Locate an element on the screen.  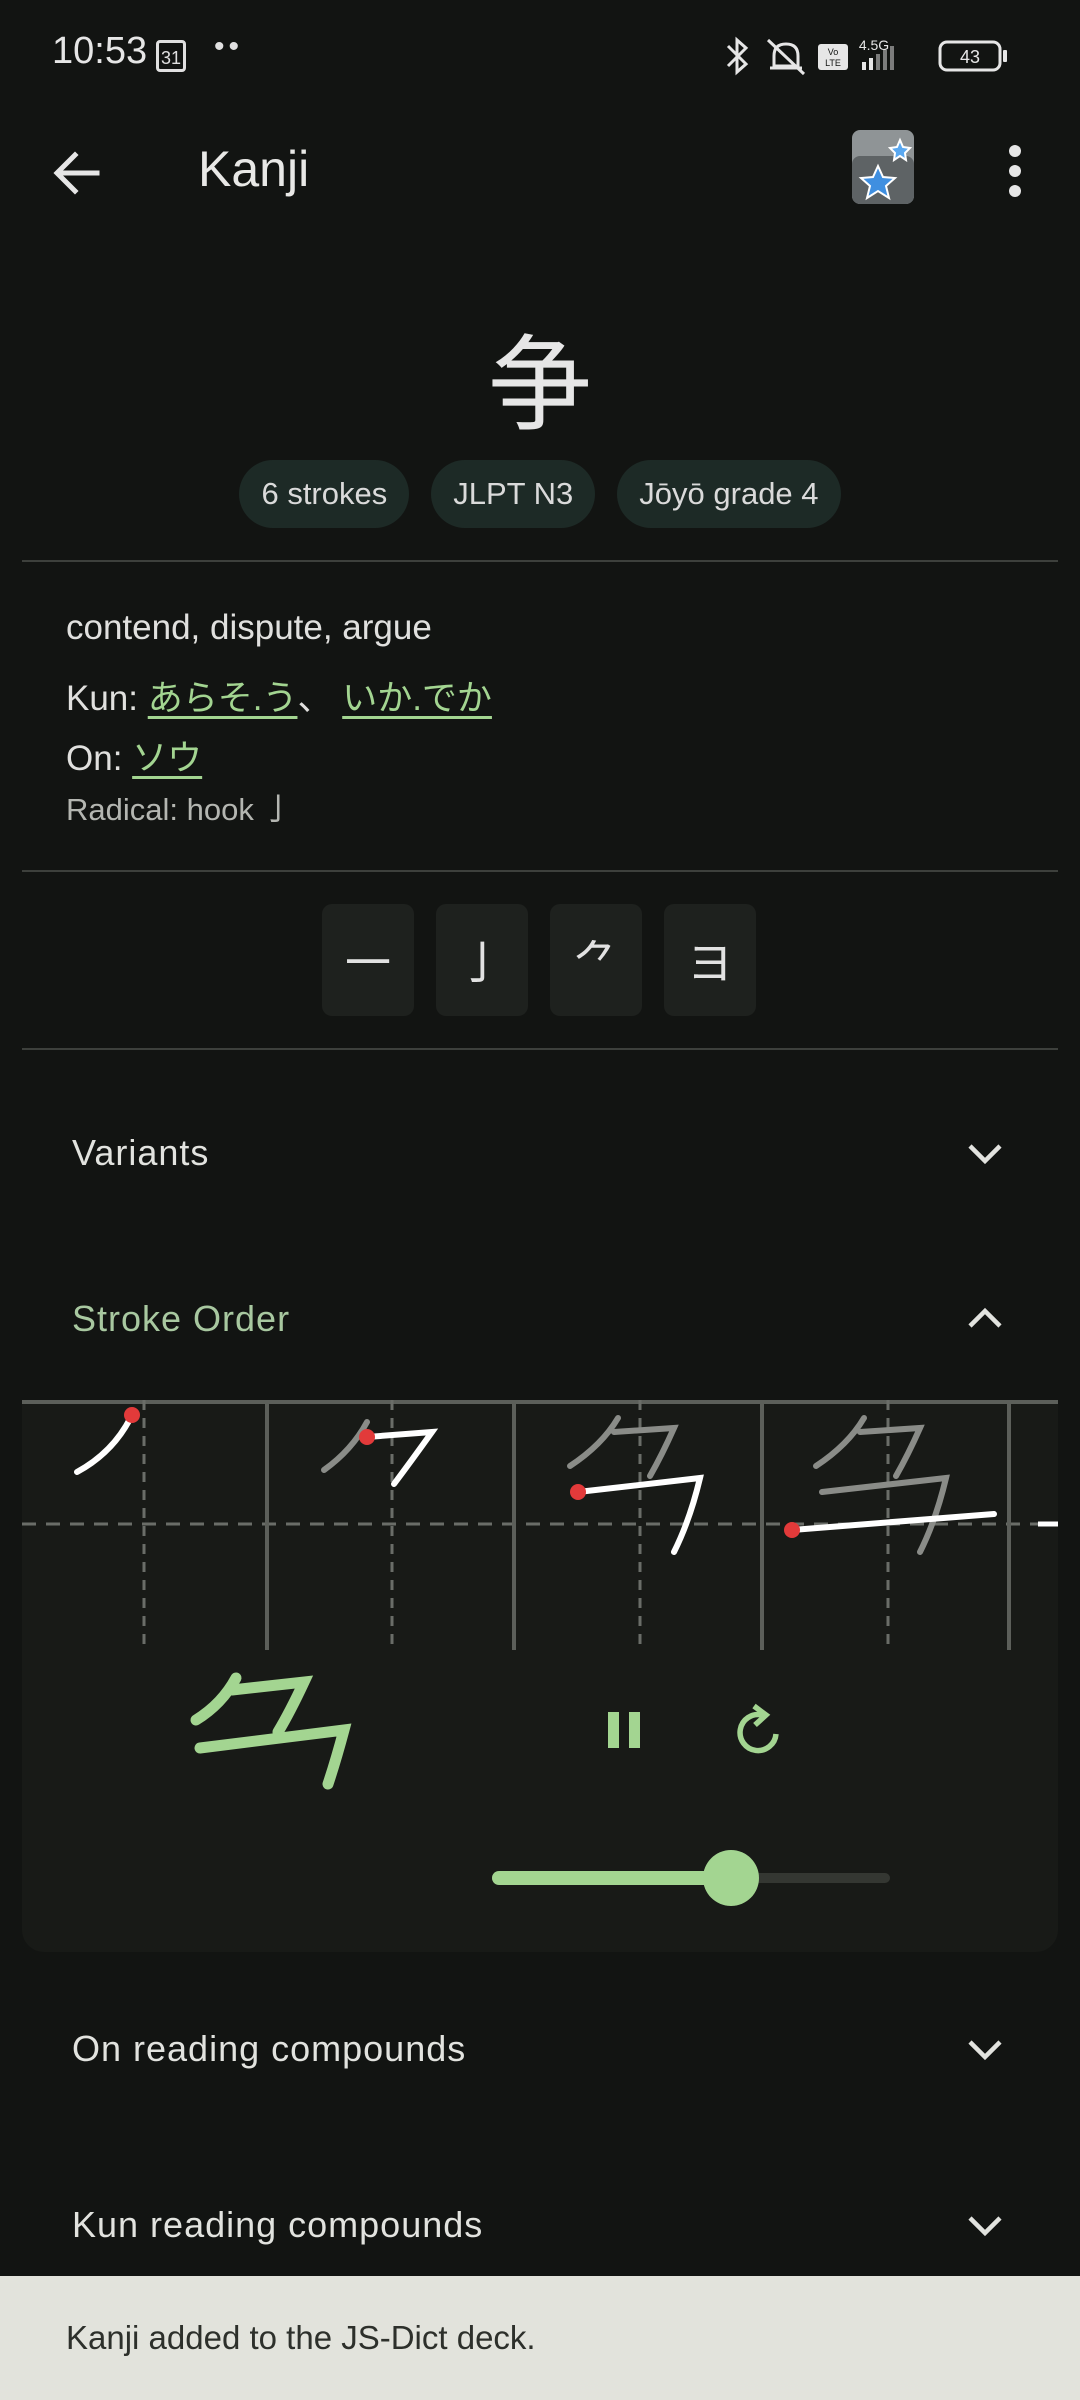
pause-icon is located at coordinates (624, 1730).